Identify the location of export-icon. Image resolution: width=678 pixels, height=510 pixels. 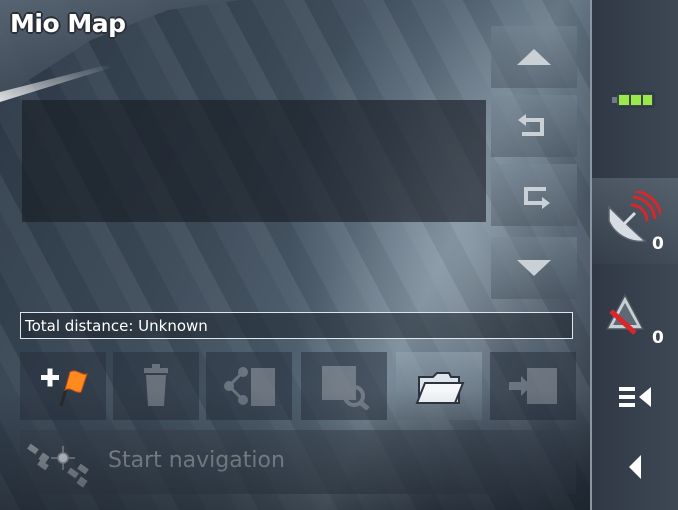
(533, 386).